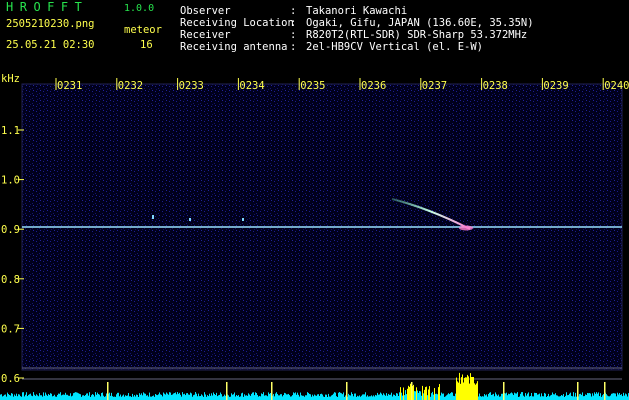 The image size is (629, 400). Describe the element at coordinates (190, 219) in the screenshot. I see `blip-mark` at that location.